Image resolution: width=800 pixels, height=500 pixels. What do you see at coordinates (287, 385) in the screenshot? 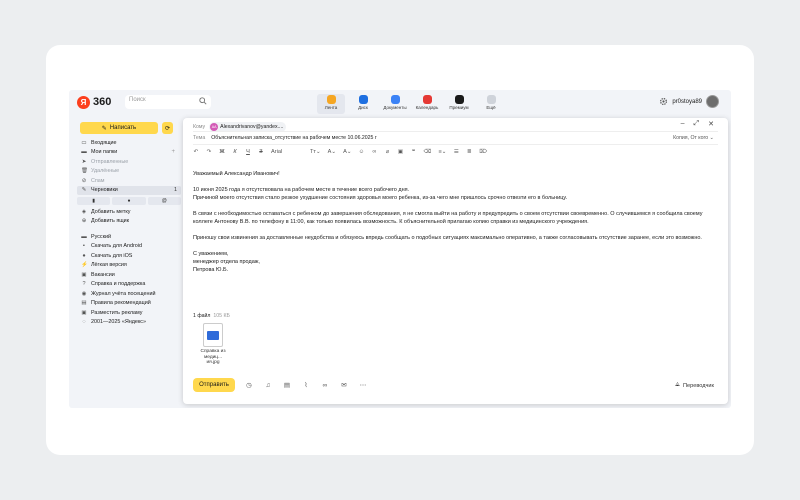
I see `template-icon: ▤` at bounding box center [287, 385].